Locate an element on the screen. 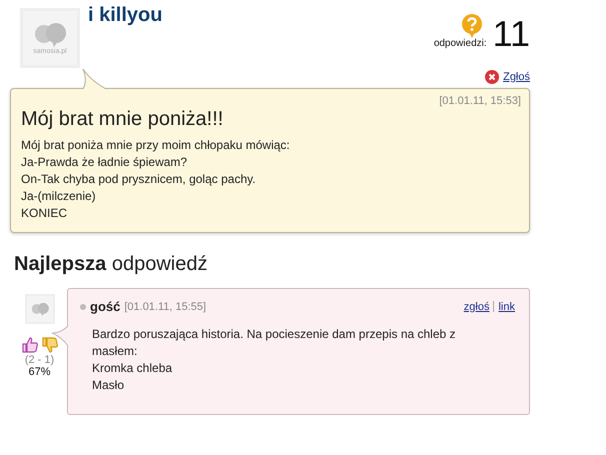 The height and width of the screenshot is (455, 606). vote-percent: 67% is located at coordinates (39, 372).